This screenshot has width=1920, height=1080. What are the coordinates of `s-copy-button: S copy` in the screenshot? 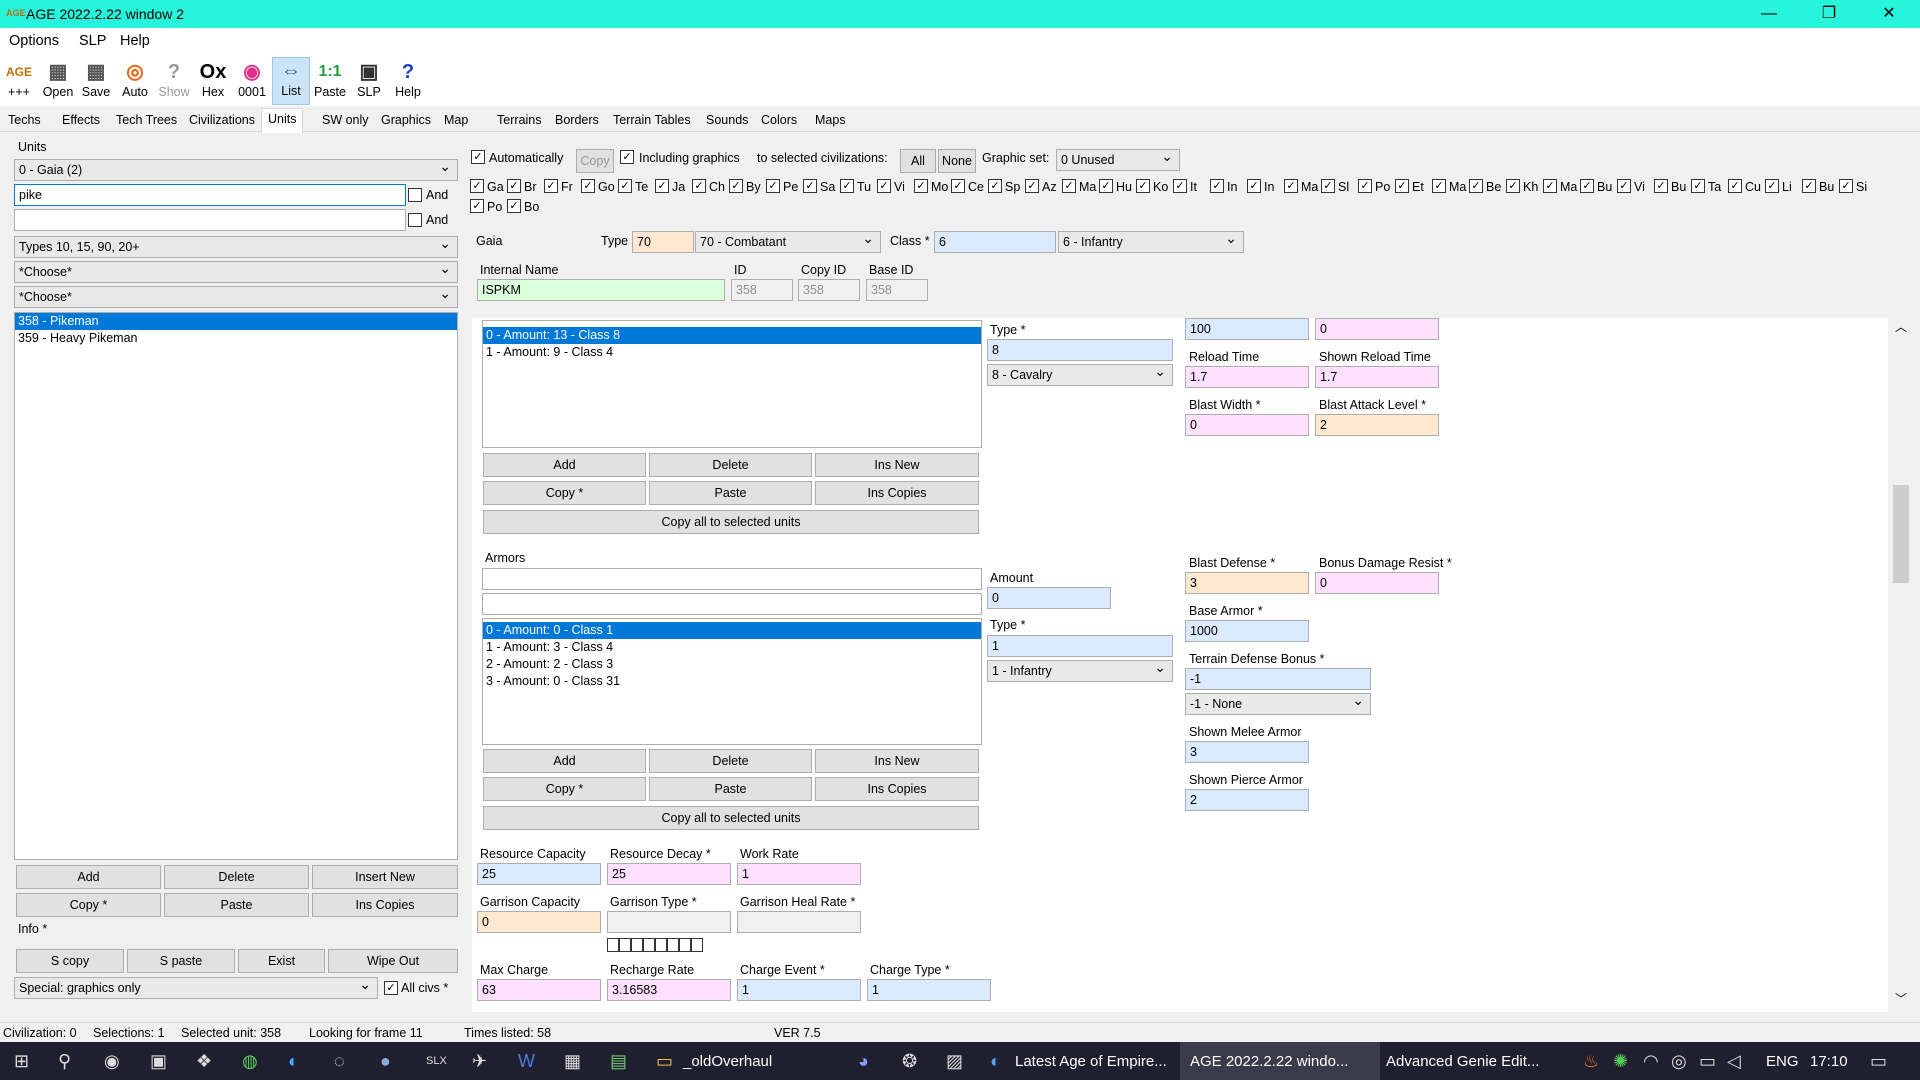 It's located at (70, 961).